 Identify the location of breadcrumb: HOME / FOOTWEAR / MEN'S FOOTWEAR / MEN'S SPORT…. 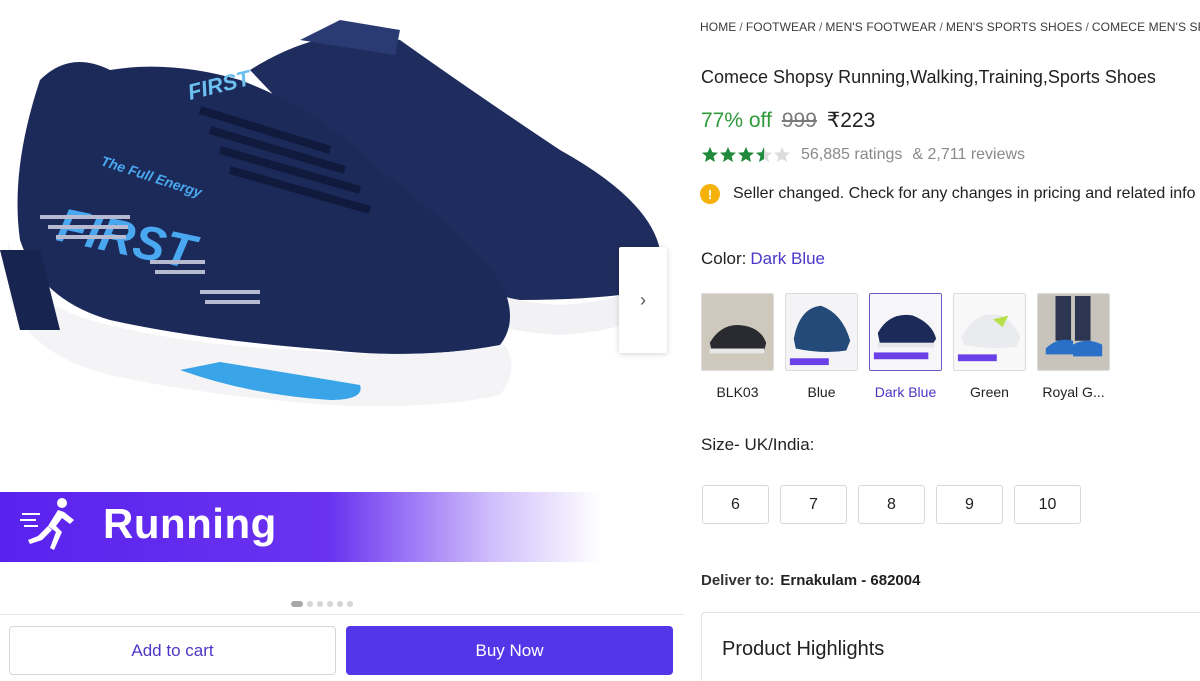
(950, 27).